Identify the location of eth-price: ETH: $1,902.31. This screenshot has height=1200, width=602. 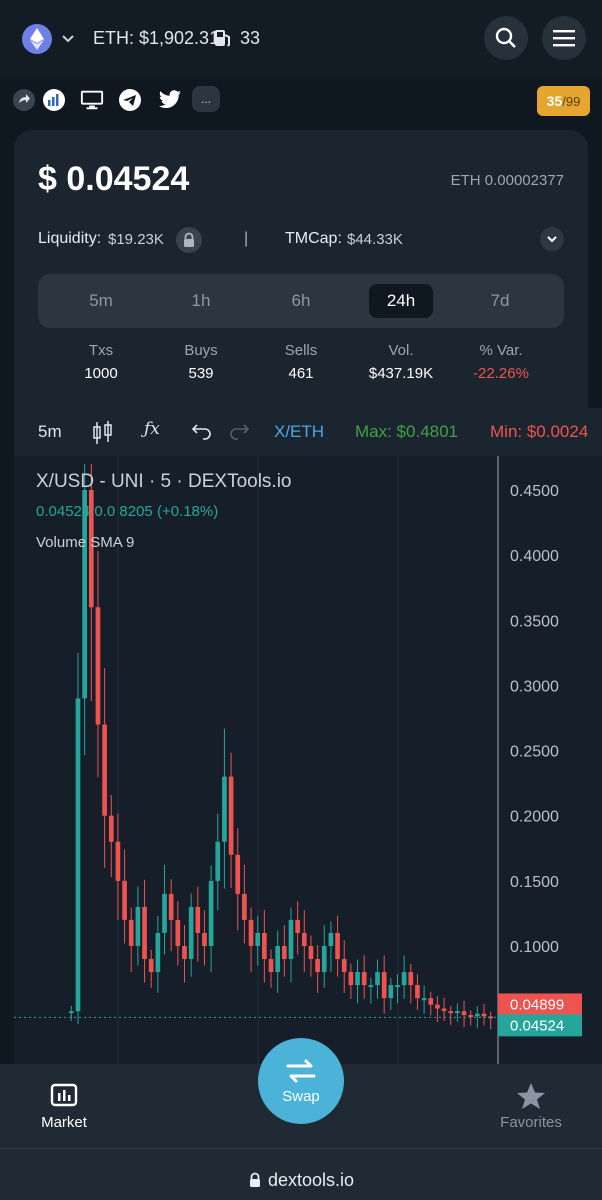
(156, 38).